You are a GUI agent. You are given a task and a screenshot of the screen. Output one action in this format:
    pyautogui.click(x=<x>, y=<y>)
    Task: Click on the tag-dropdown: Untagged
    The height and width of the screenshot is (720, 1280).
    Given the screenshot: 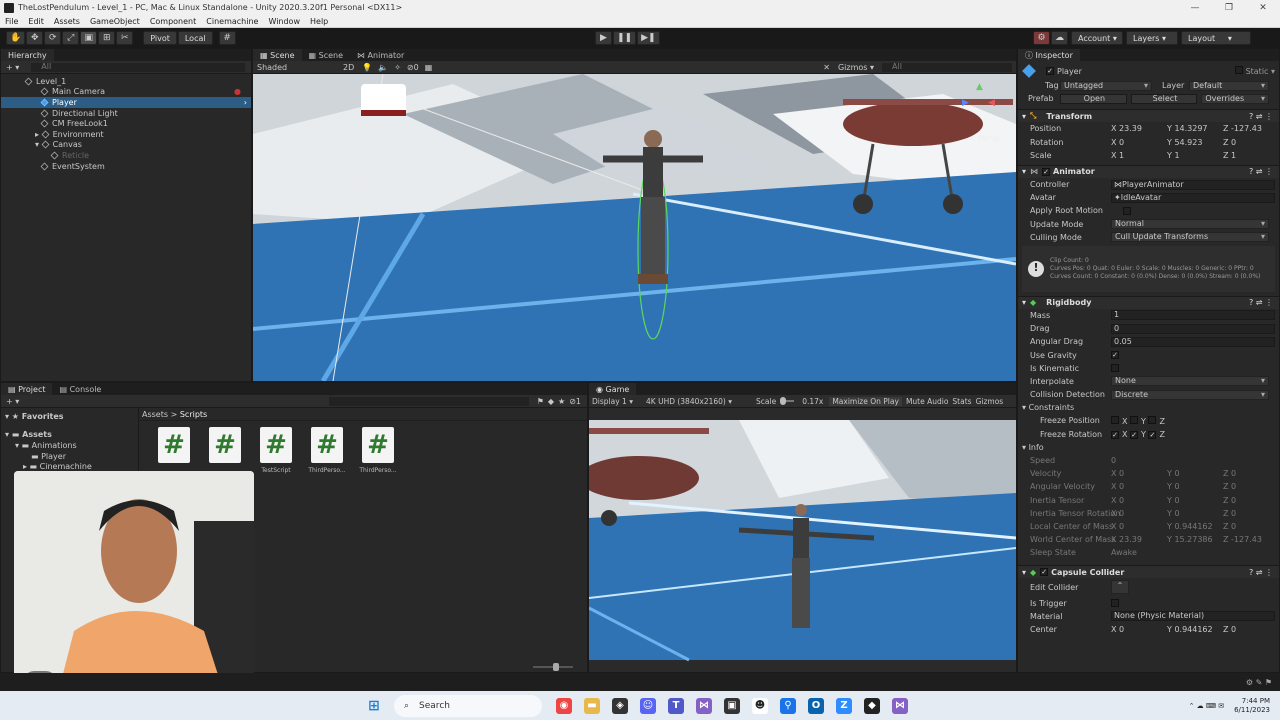 What is the action you would take?
    pyautogui.click(x=1106, y=85)
    